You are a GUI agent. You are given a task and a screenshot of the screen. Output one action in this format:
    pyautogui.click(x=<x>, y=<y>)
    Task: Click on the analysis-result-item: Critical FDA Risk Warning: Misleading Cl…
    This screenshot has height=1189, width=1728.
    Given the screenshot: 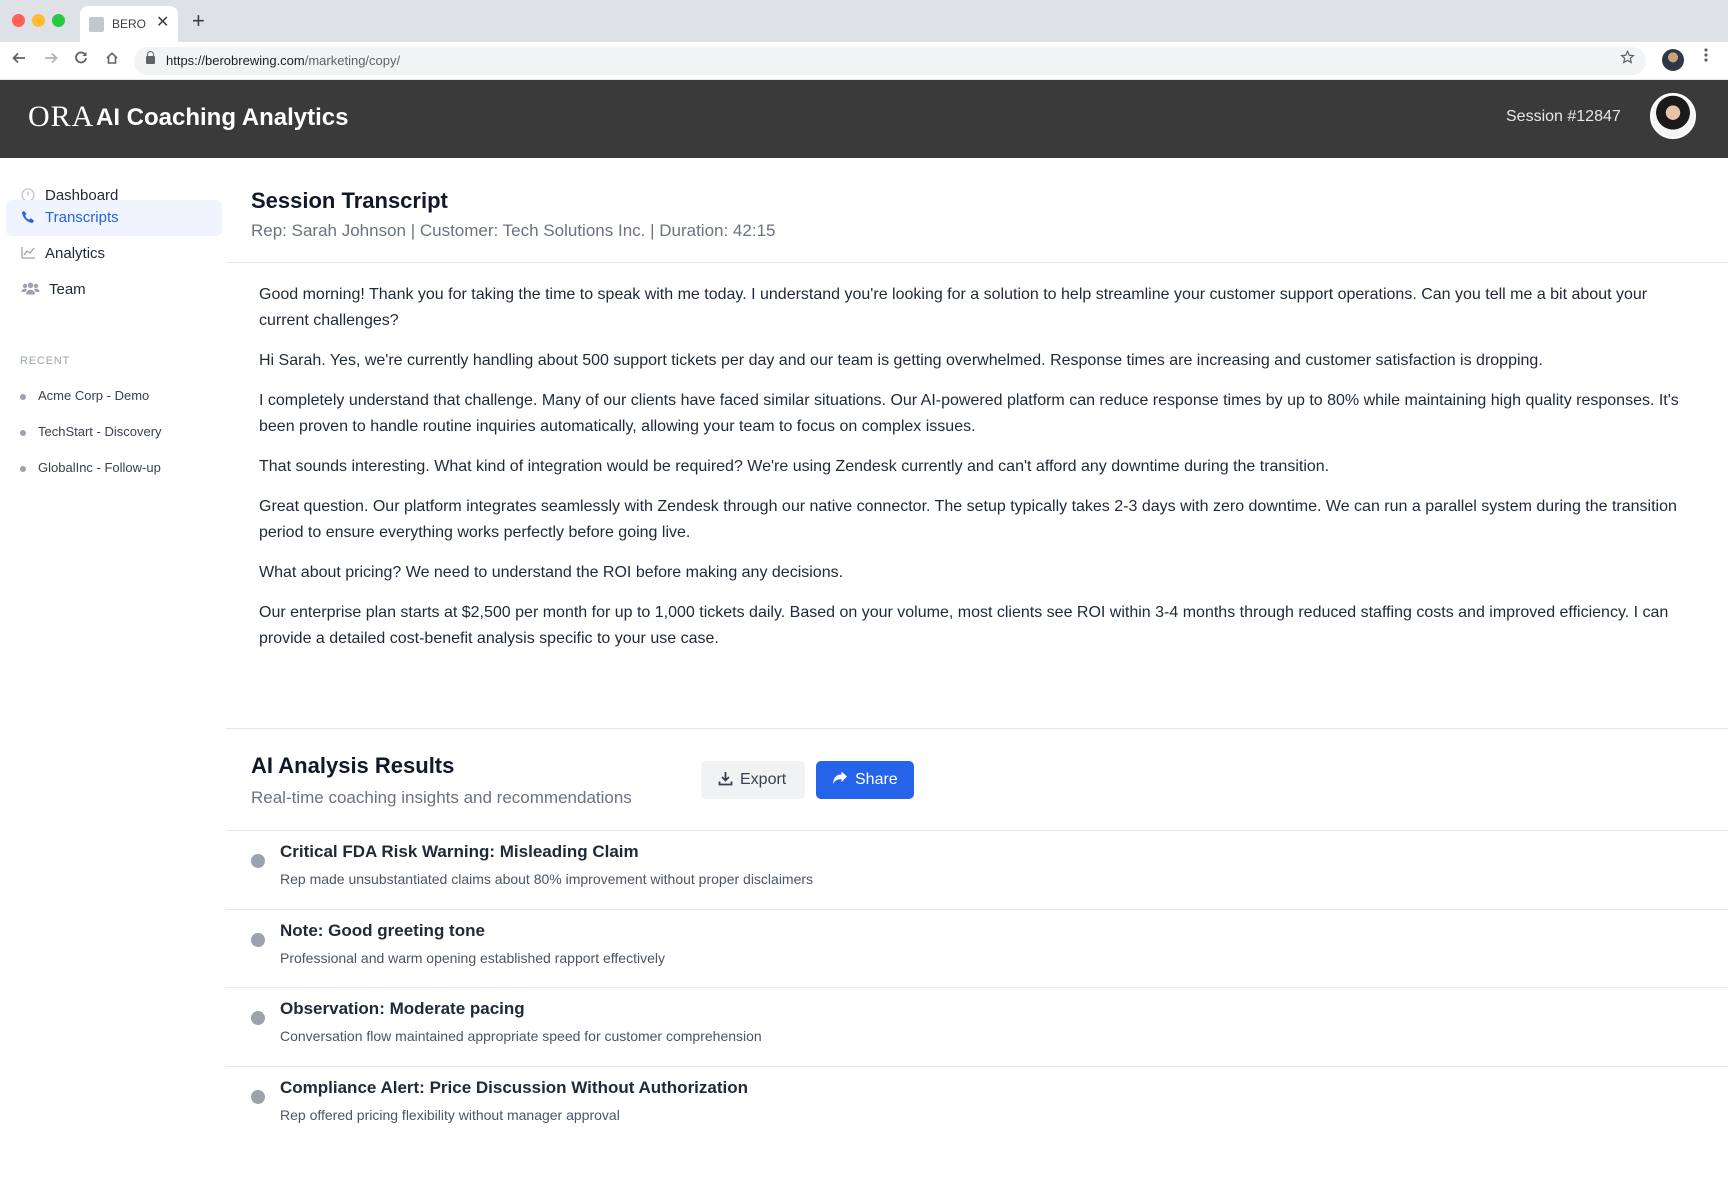 What is the action you would take?
    pyautogui.click(x=977, y=870)
    